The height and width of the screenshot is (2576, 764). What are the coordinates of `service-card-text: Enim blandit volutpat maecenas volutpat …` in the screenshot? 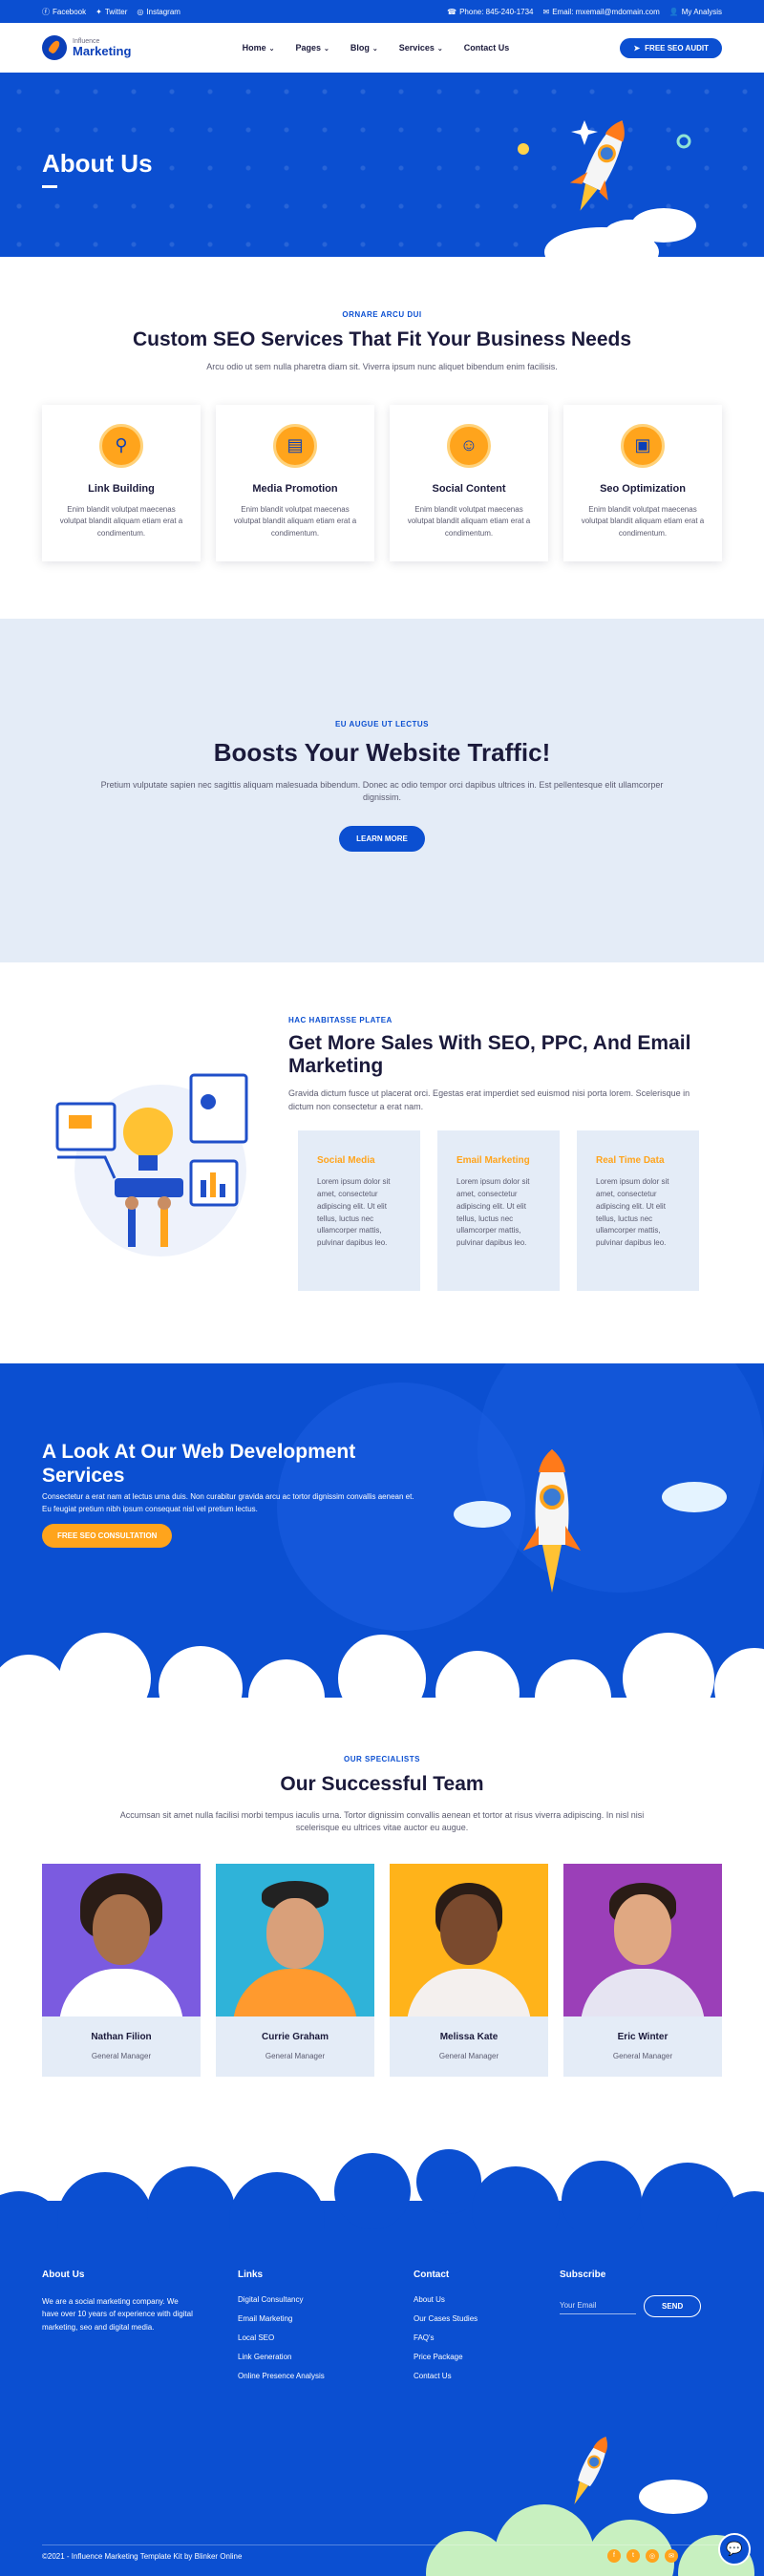 It's located at (295, 521).